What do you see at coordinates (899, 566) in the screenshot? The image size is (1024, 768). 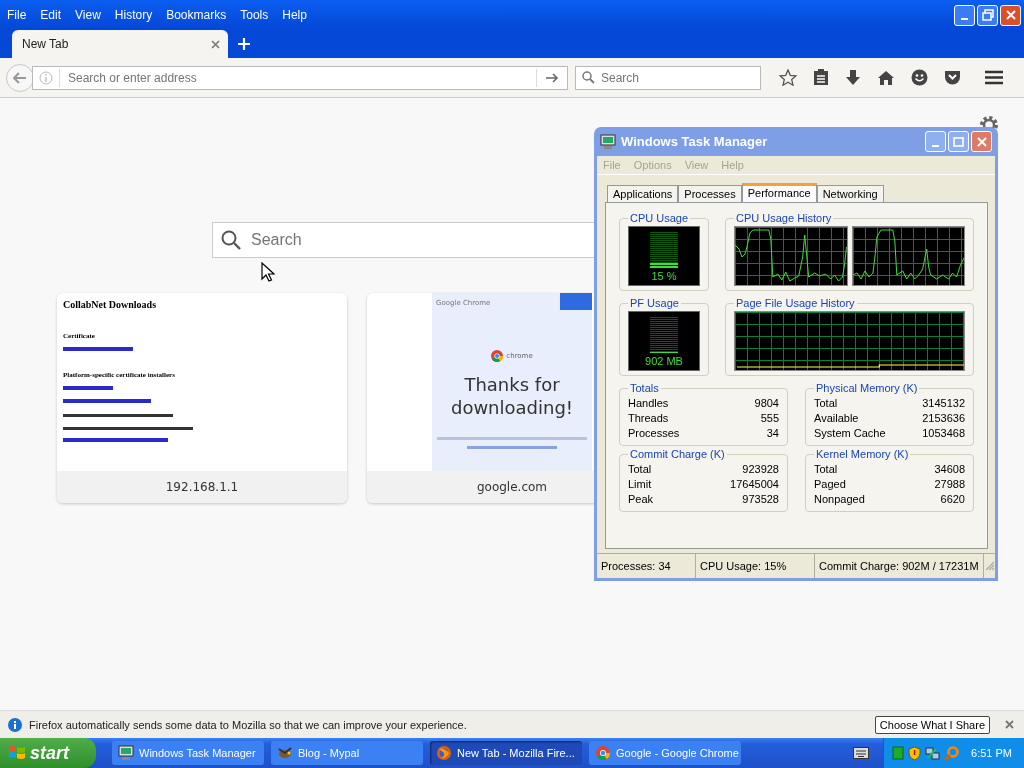 I see `status-text: Commit Charge: 902M / 17231M` at bounding box center [899, 566].